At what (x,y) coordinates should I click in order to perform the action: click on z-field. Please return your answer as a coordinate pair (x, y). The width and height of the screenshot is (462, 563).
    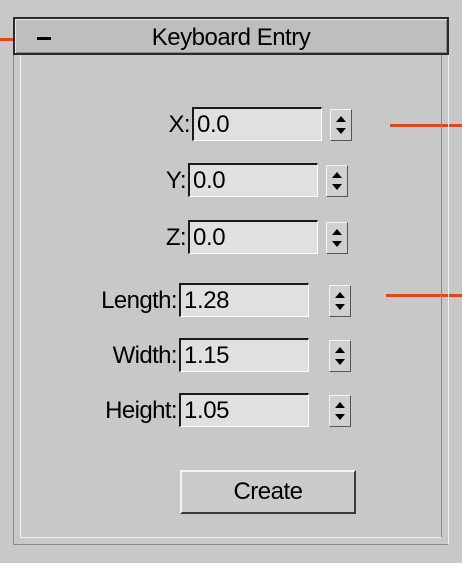
    Looking at the image, I should click on (253, 237).